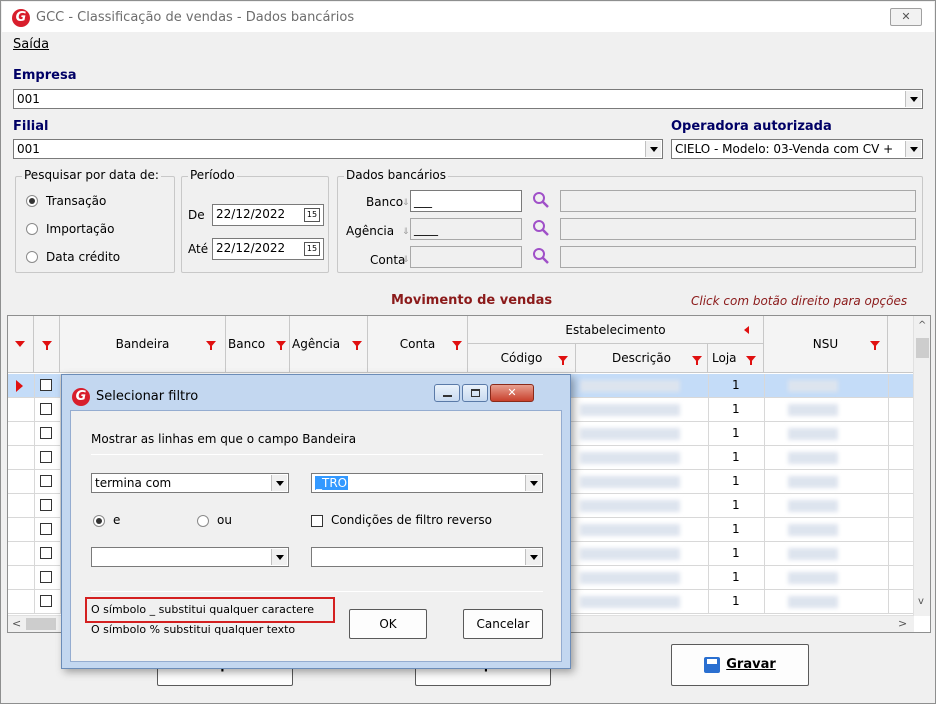  Describe the element at coordinates (447, 393) in the screenshot. I see `minimize-button` at that location.